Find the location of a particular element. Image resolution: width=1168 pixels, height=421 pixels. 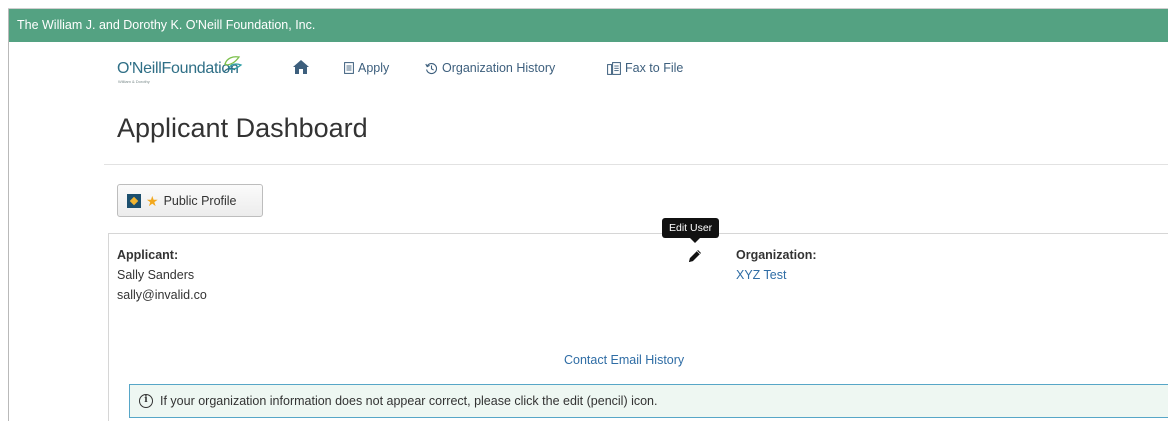

profile-badge-icon is located at coordinates (134, 200).